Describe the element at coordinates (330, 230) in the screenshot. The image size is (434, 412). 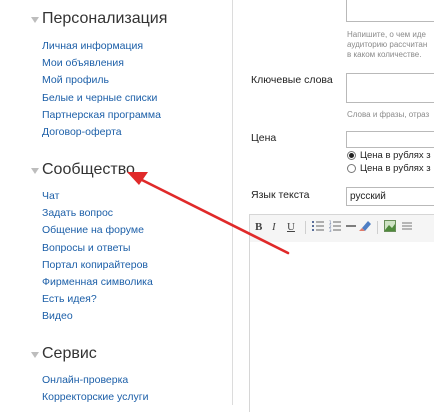
I see `svg-text: 3` at that location.